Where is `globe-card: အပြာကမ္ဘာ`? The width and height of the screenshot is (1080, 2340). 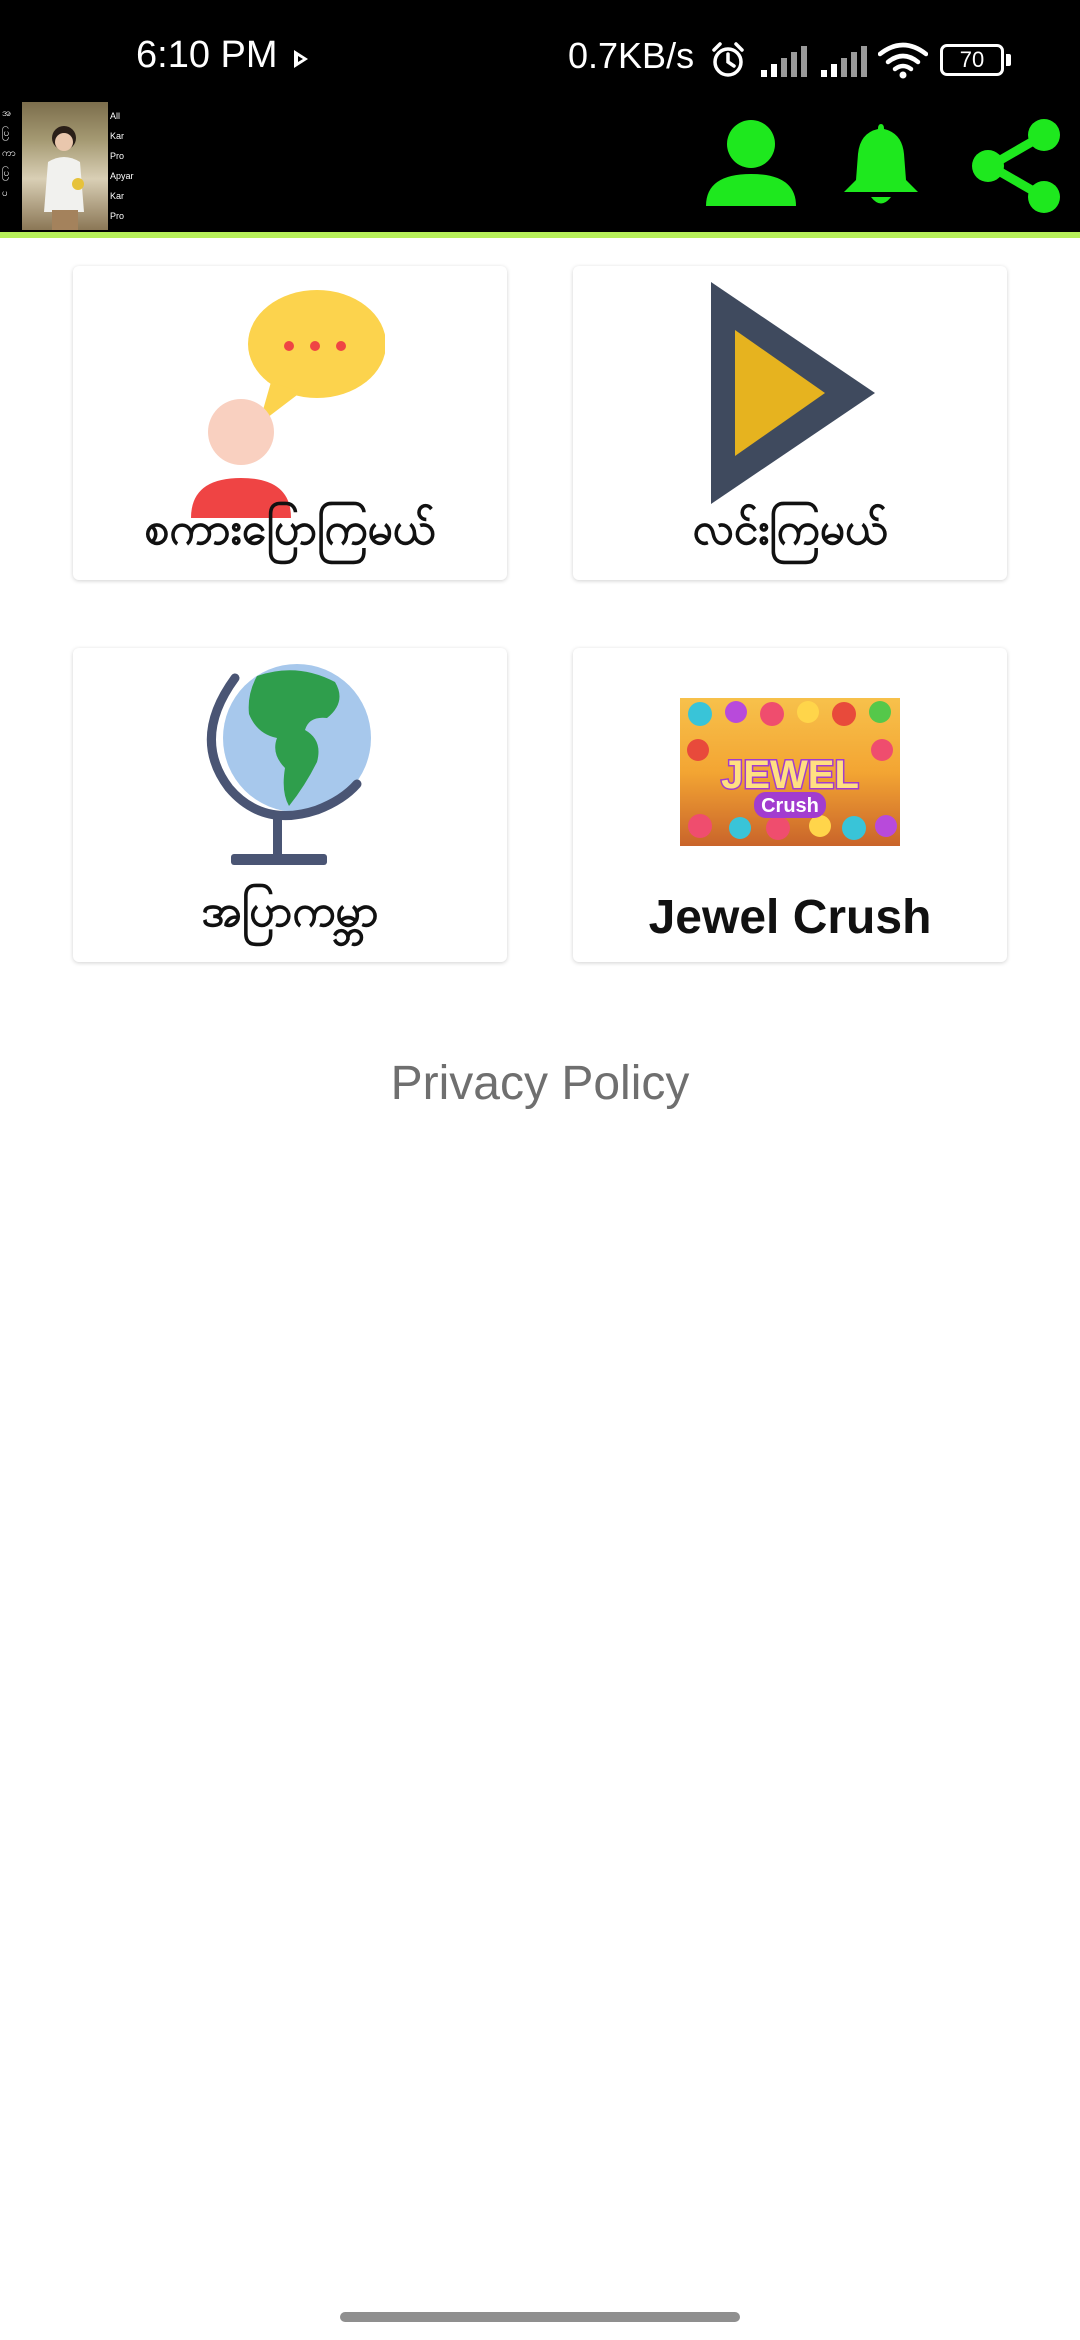
globe-card: အပြာကမ္ဘာ is located at coordinates (290, 805).